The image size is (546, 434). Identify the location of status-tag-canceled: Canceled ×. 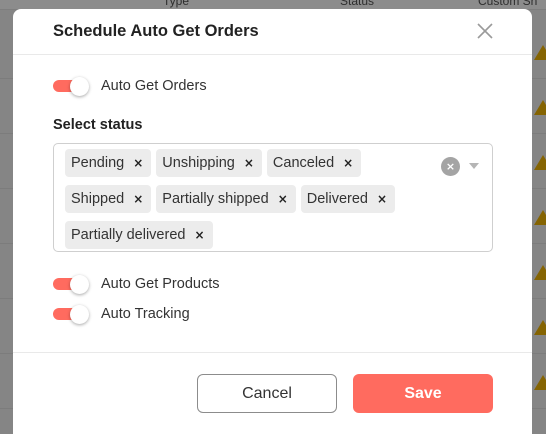
(314, 163).